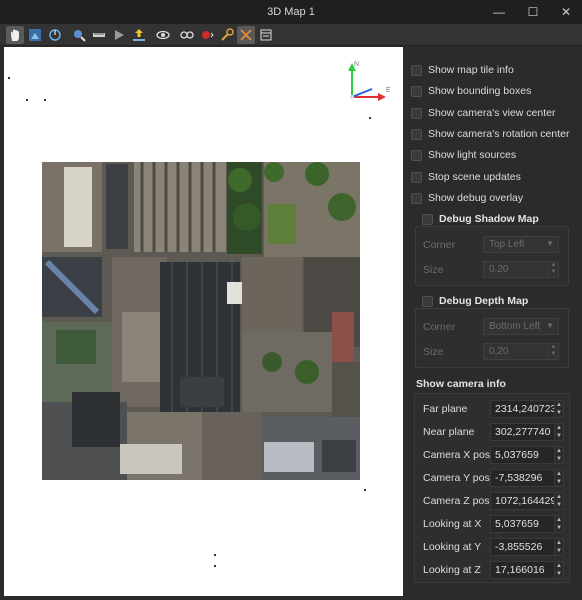 The width and height of the screenshot is (582, 600). I want to click on animation-play-icon, so click(119, 35).